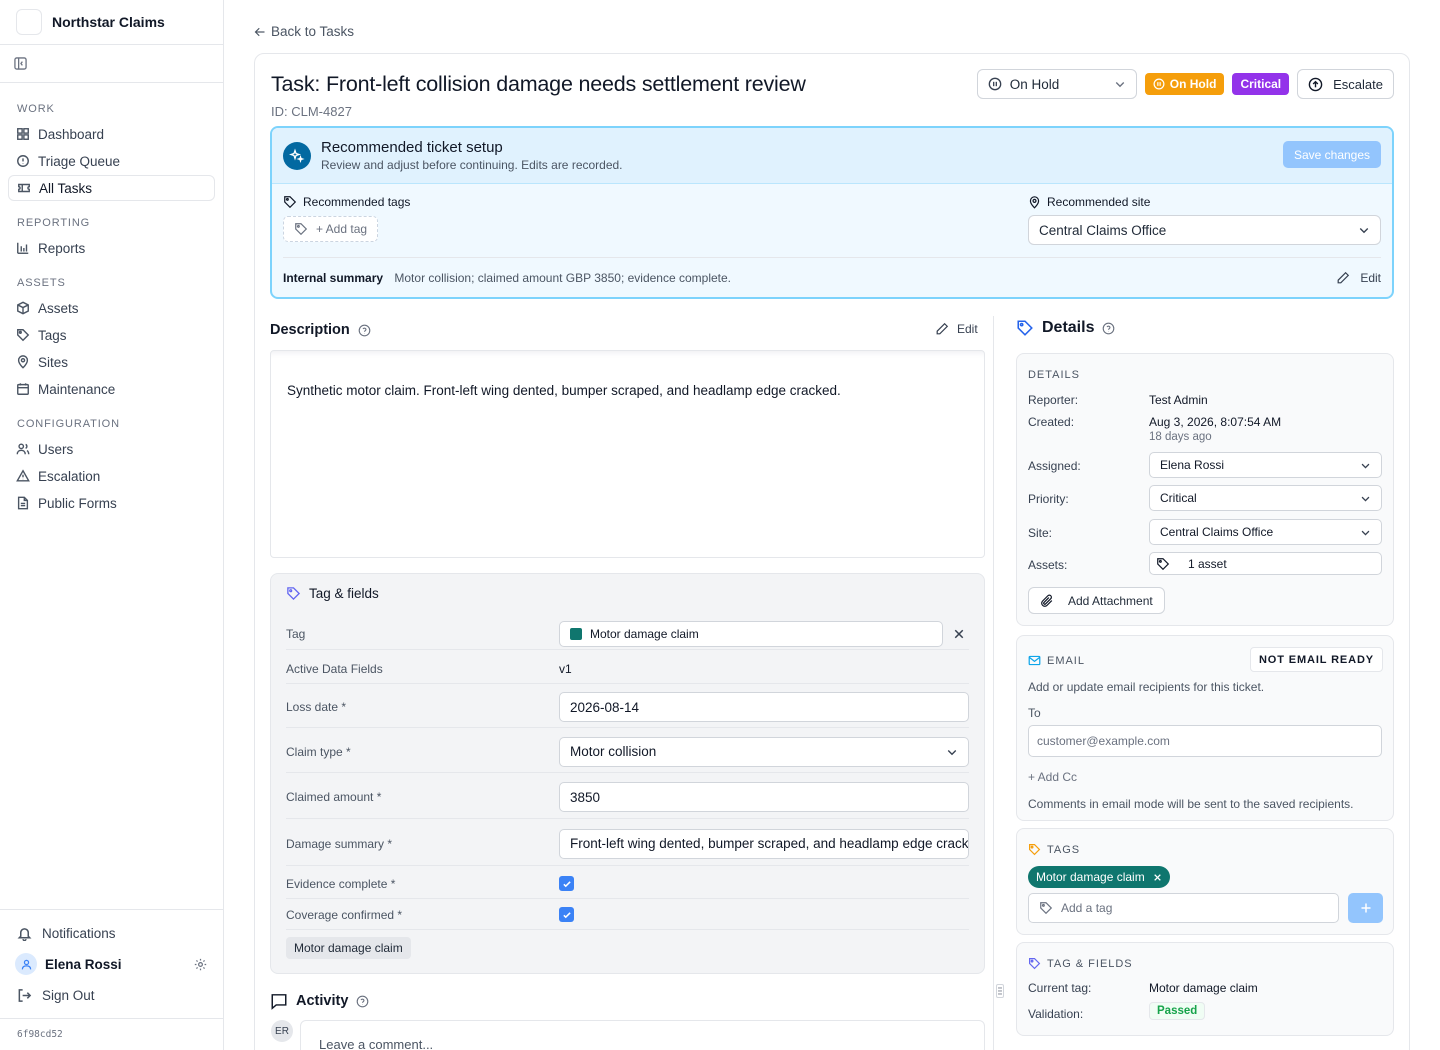 The width and height of the screenshot is (1440, 1050). What do you see at coordinates (111, 188) in the screenshot?
I see `sidebar-item-all-tasks: All Tasks` at bounding box center [111, 188].